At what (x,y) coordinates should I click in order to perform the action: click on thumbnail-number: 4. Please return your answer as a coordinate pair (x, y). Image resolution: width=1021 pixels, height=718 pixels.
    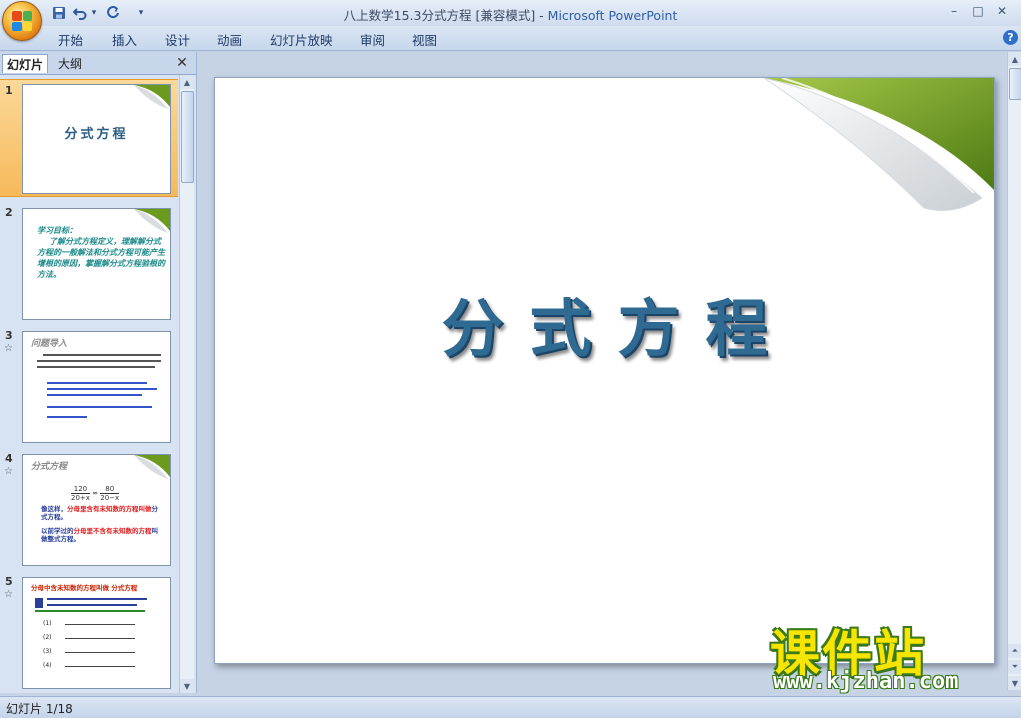
    Looking at the image, I should click on (9, 458).